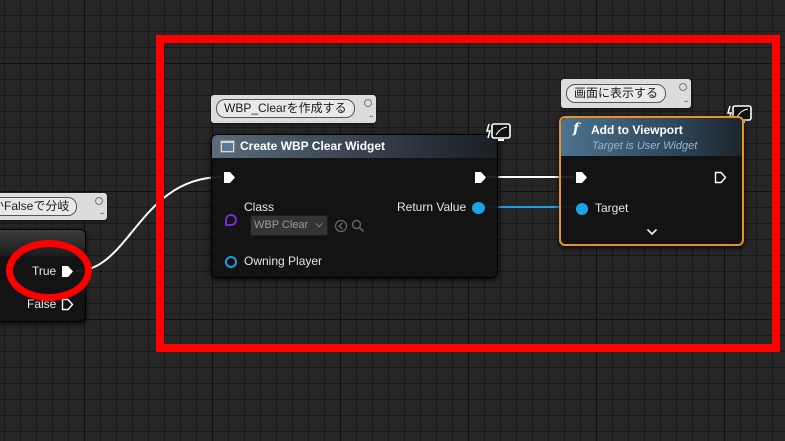  Describe the element at coordinates (67, 304) in the screenshot. I see `branch-false-exec-pin` at that location.